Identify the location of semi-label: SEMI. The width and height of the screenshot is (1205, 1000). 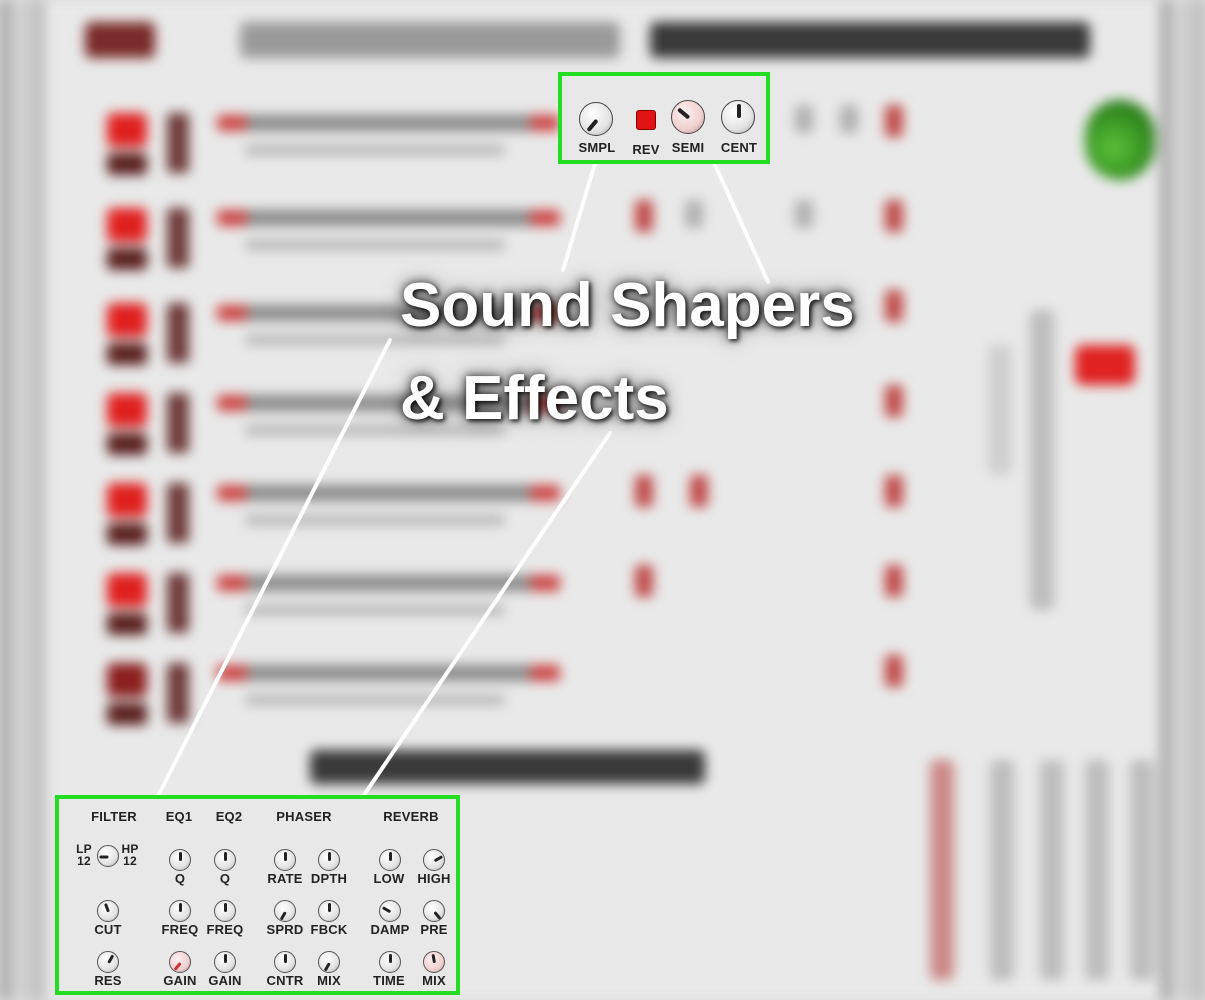
(688, 147).